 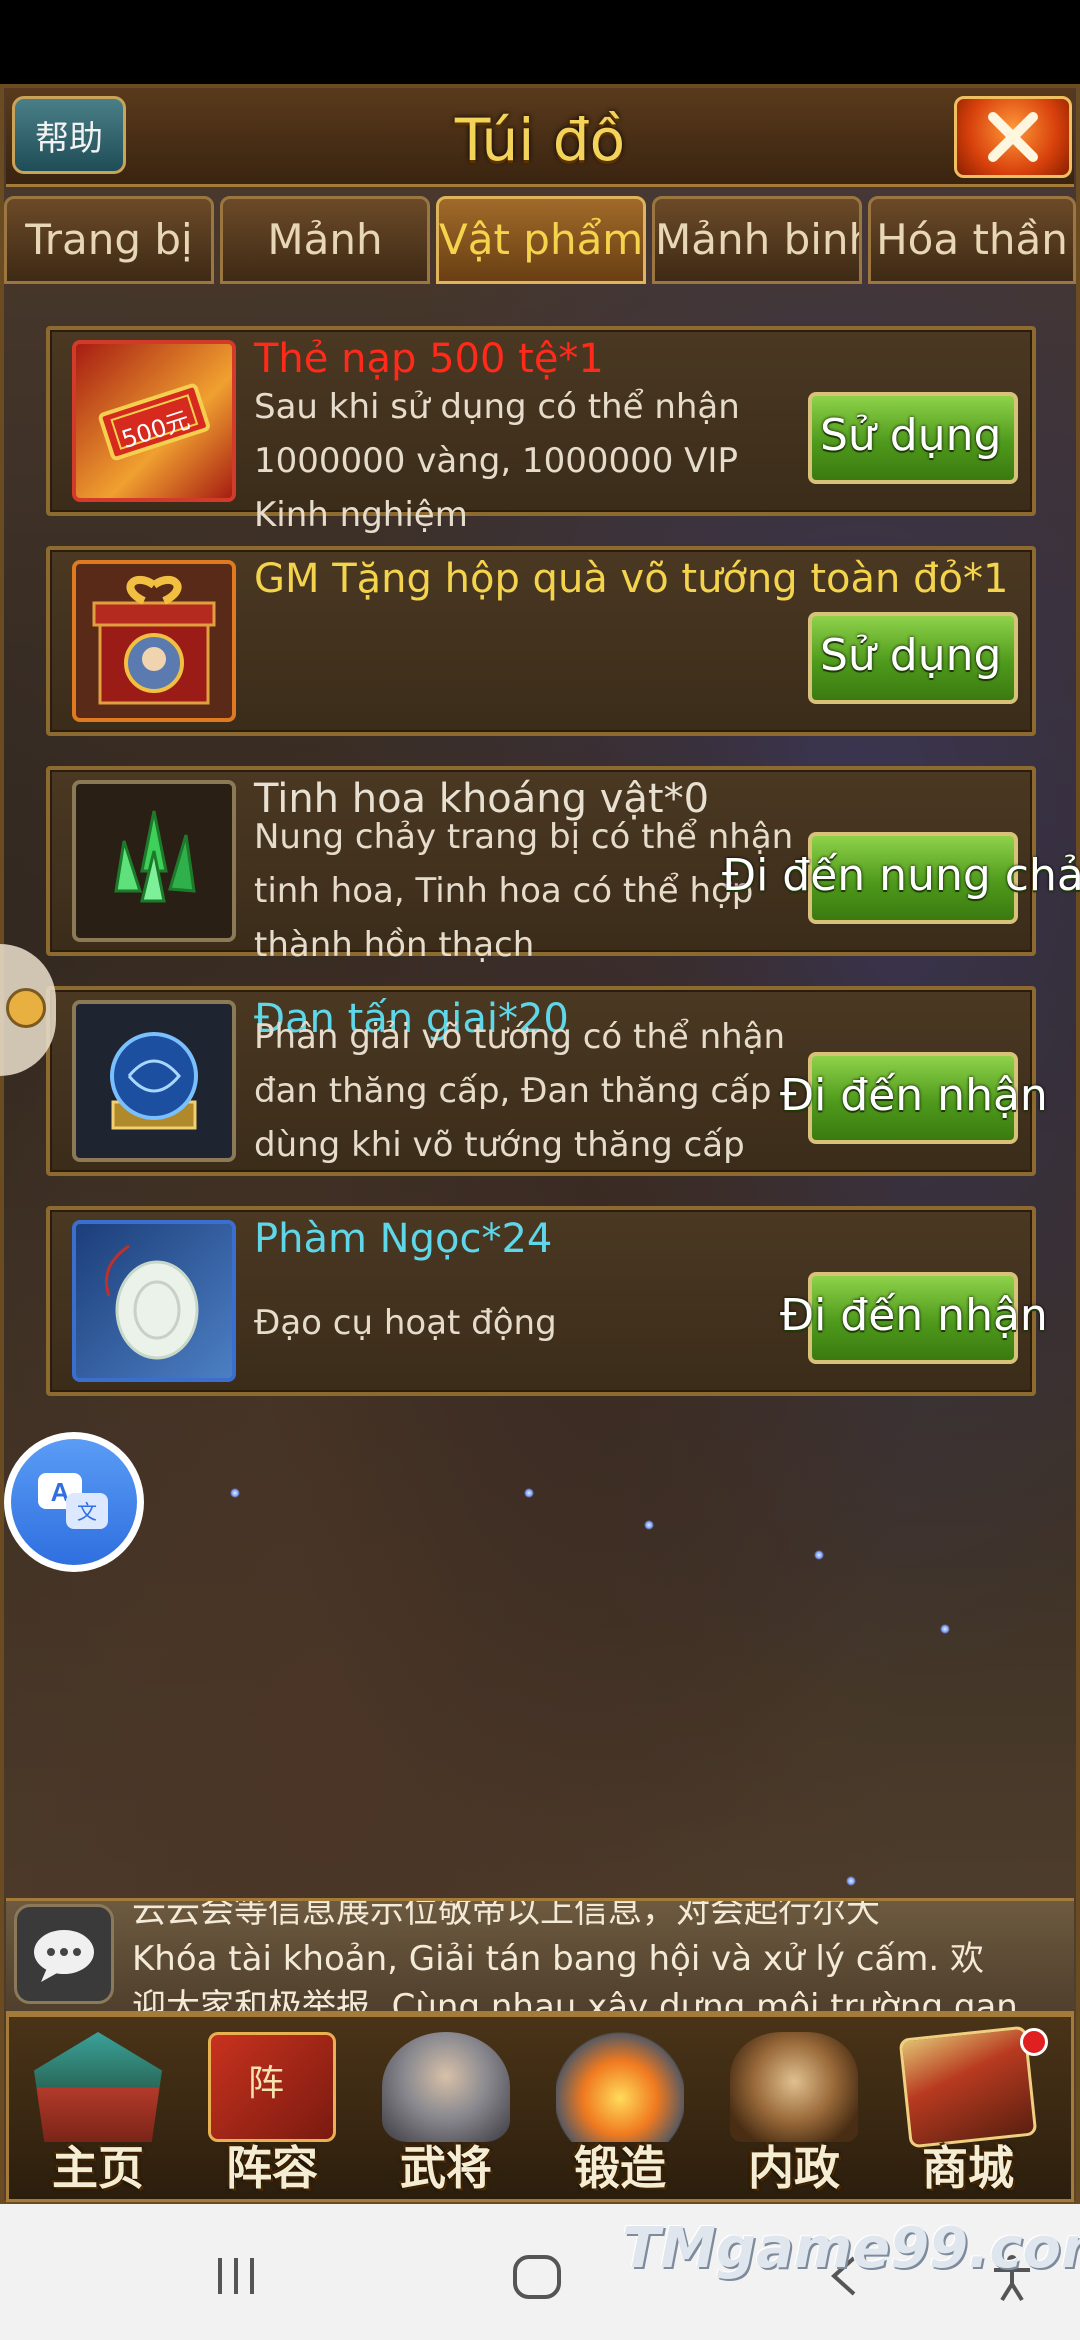 I want to click on chat-bubble-icon, so click(x=64, y=1956).